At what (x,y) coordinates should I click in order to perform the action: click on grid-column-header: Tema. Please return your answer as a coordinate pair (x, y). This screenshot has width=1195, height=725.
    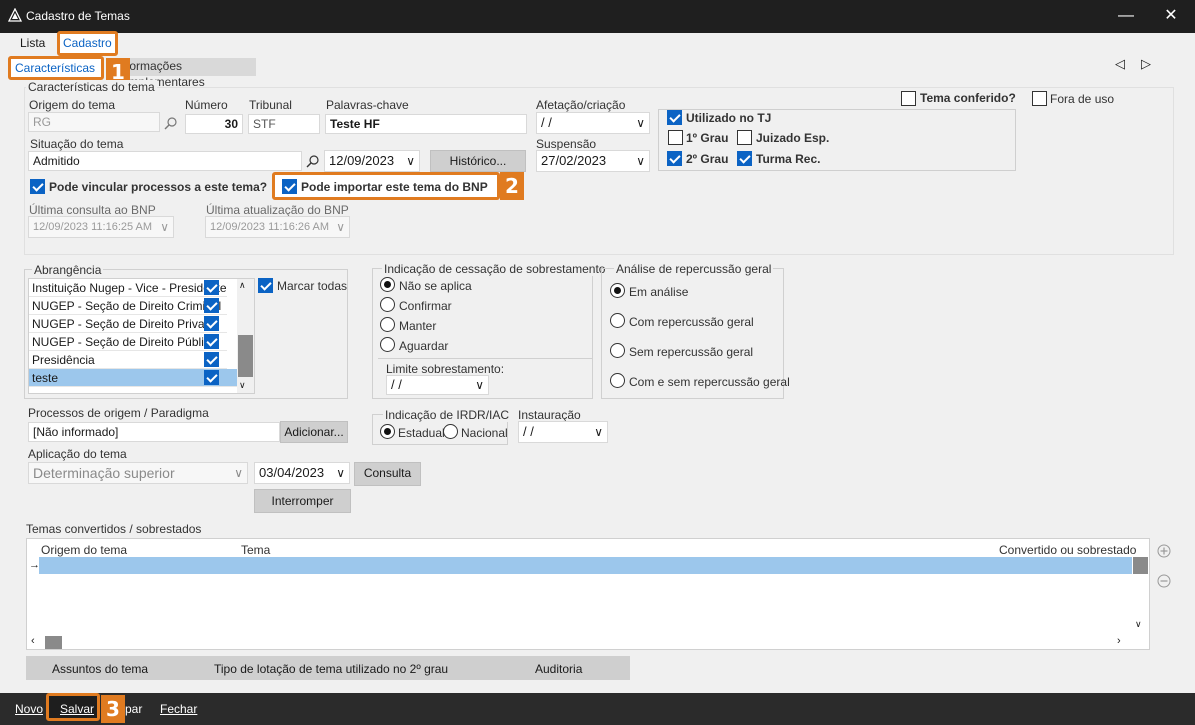
    Looking at the image, I should click on (255, 550).